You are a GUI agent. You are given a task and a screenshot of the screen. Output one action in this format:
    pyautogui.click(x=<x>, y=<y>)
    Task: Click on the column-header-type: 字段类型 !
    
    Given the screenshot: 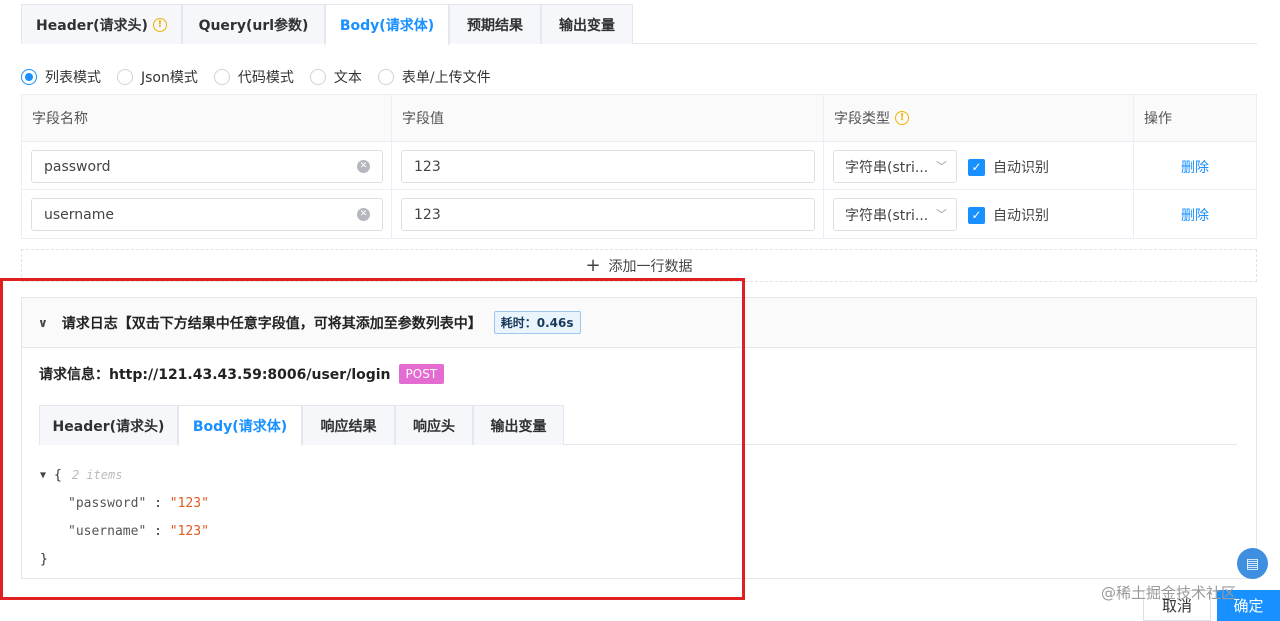 What is the action you would take?
    pyautogui.click(x=979, y=118)
    